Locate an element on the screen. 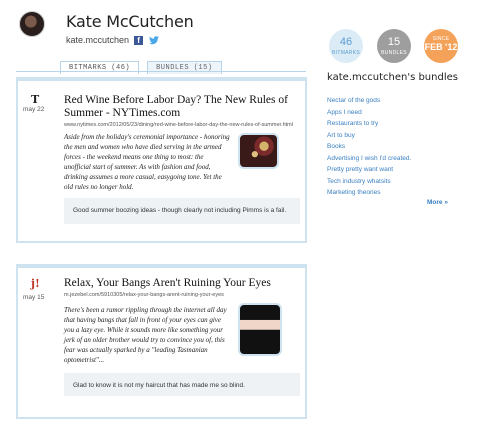 The image size is (480, 432). bundle-link: Tech industry whatsits is located at coordinates (369, 182).